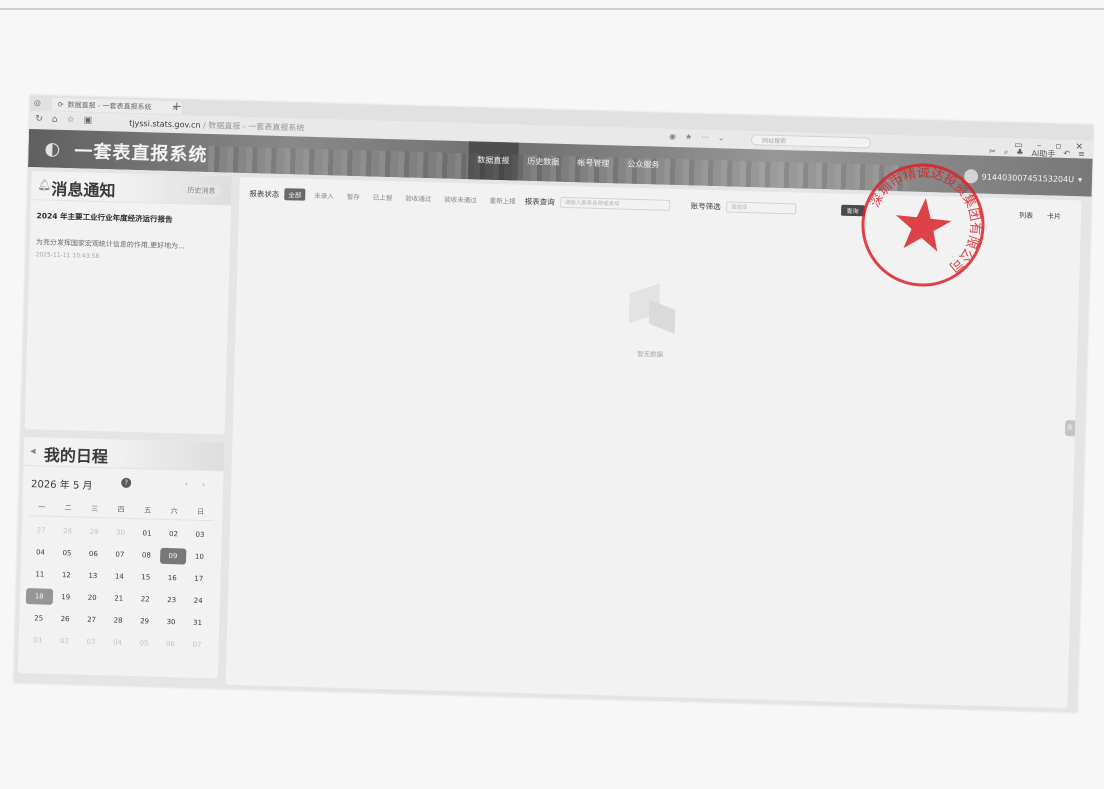 The height and width of the screenshot is (789, 1104). I want to click on status-chip-approved: 验收通过, so click(418, 197).